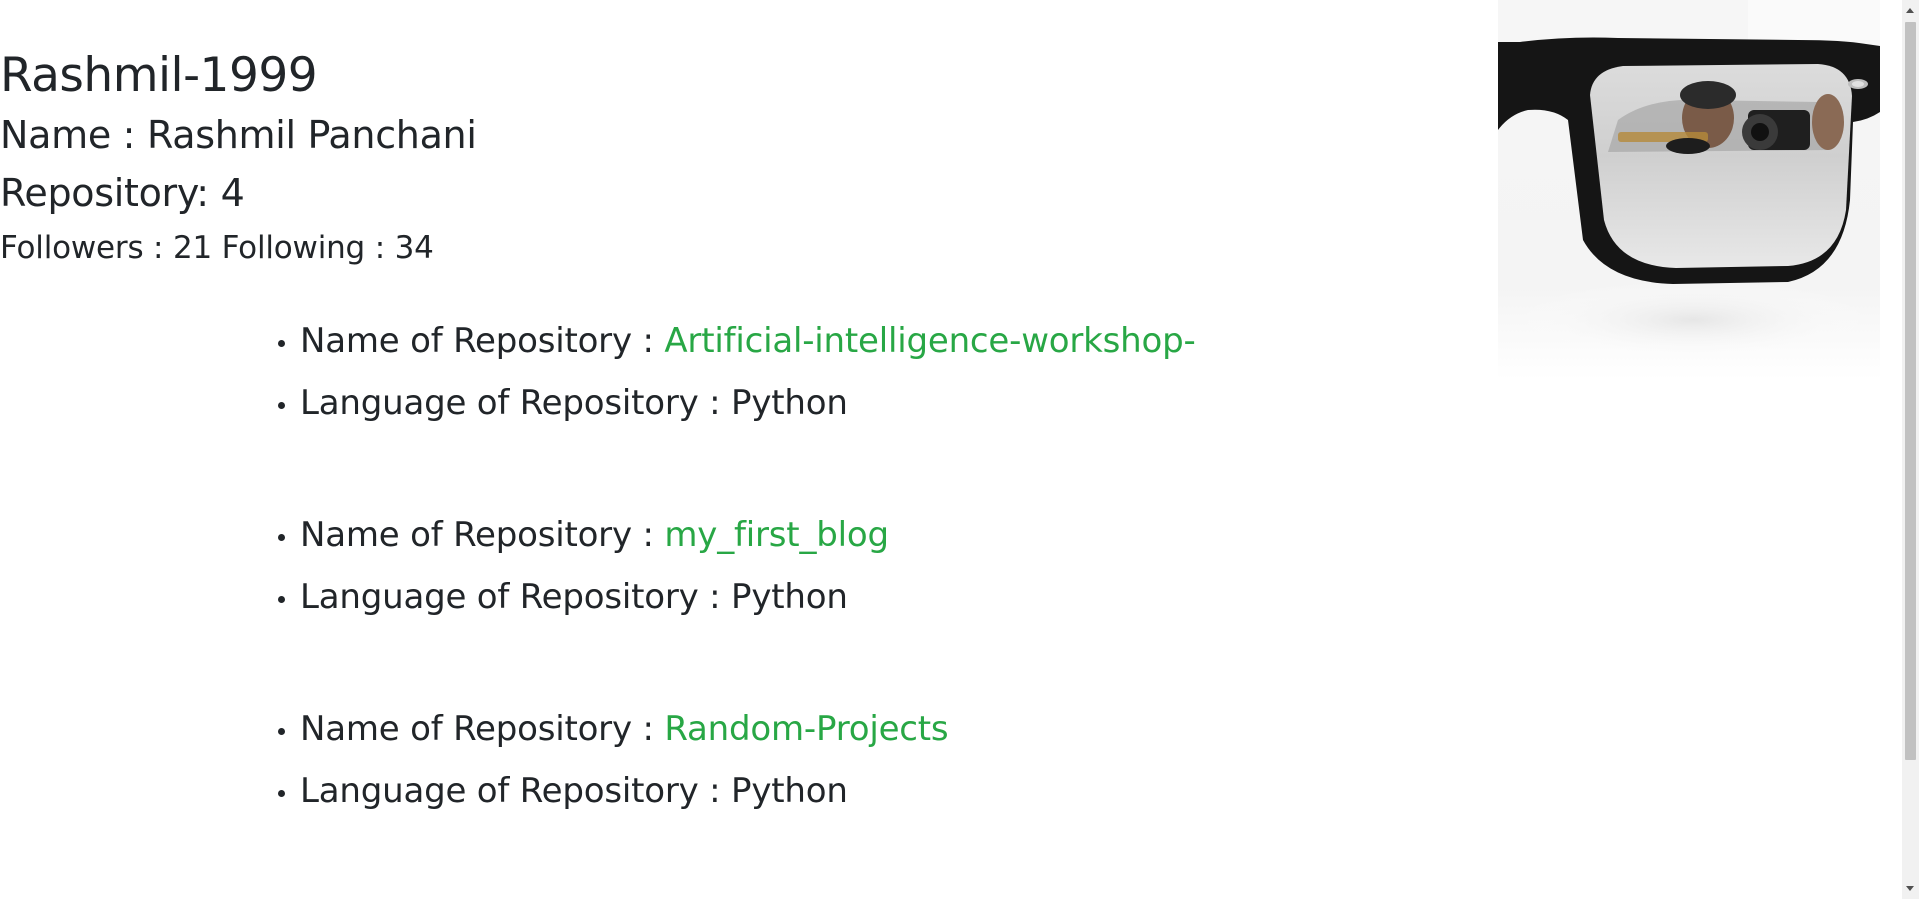 The height and width of the screenshot is (899, 1919). What do you see at coordinates (159, 75) in the screenshot?
I see `username-heading: Rashmil-1999` at bounding box center [159, 75].